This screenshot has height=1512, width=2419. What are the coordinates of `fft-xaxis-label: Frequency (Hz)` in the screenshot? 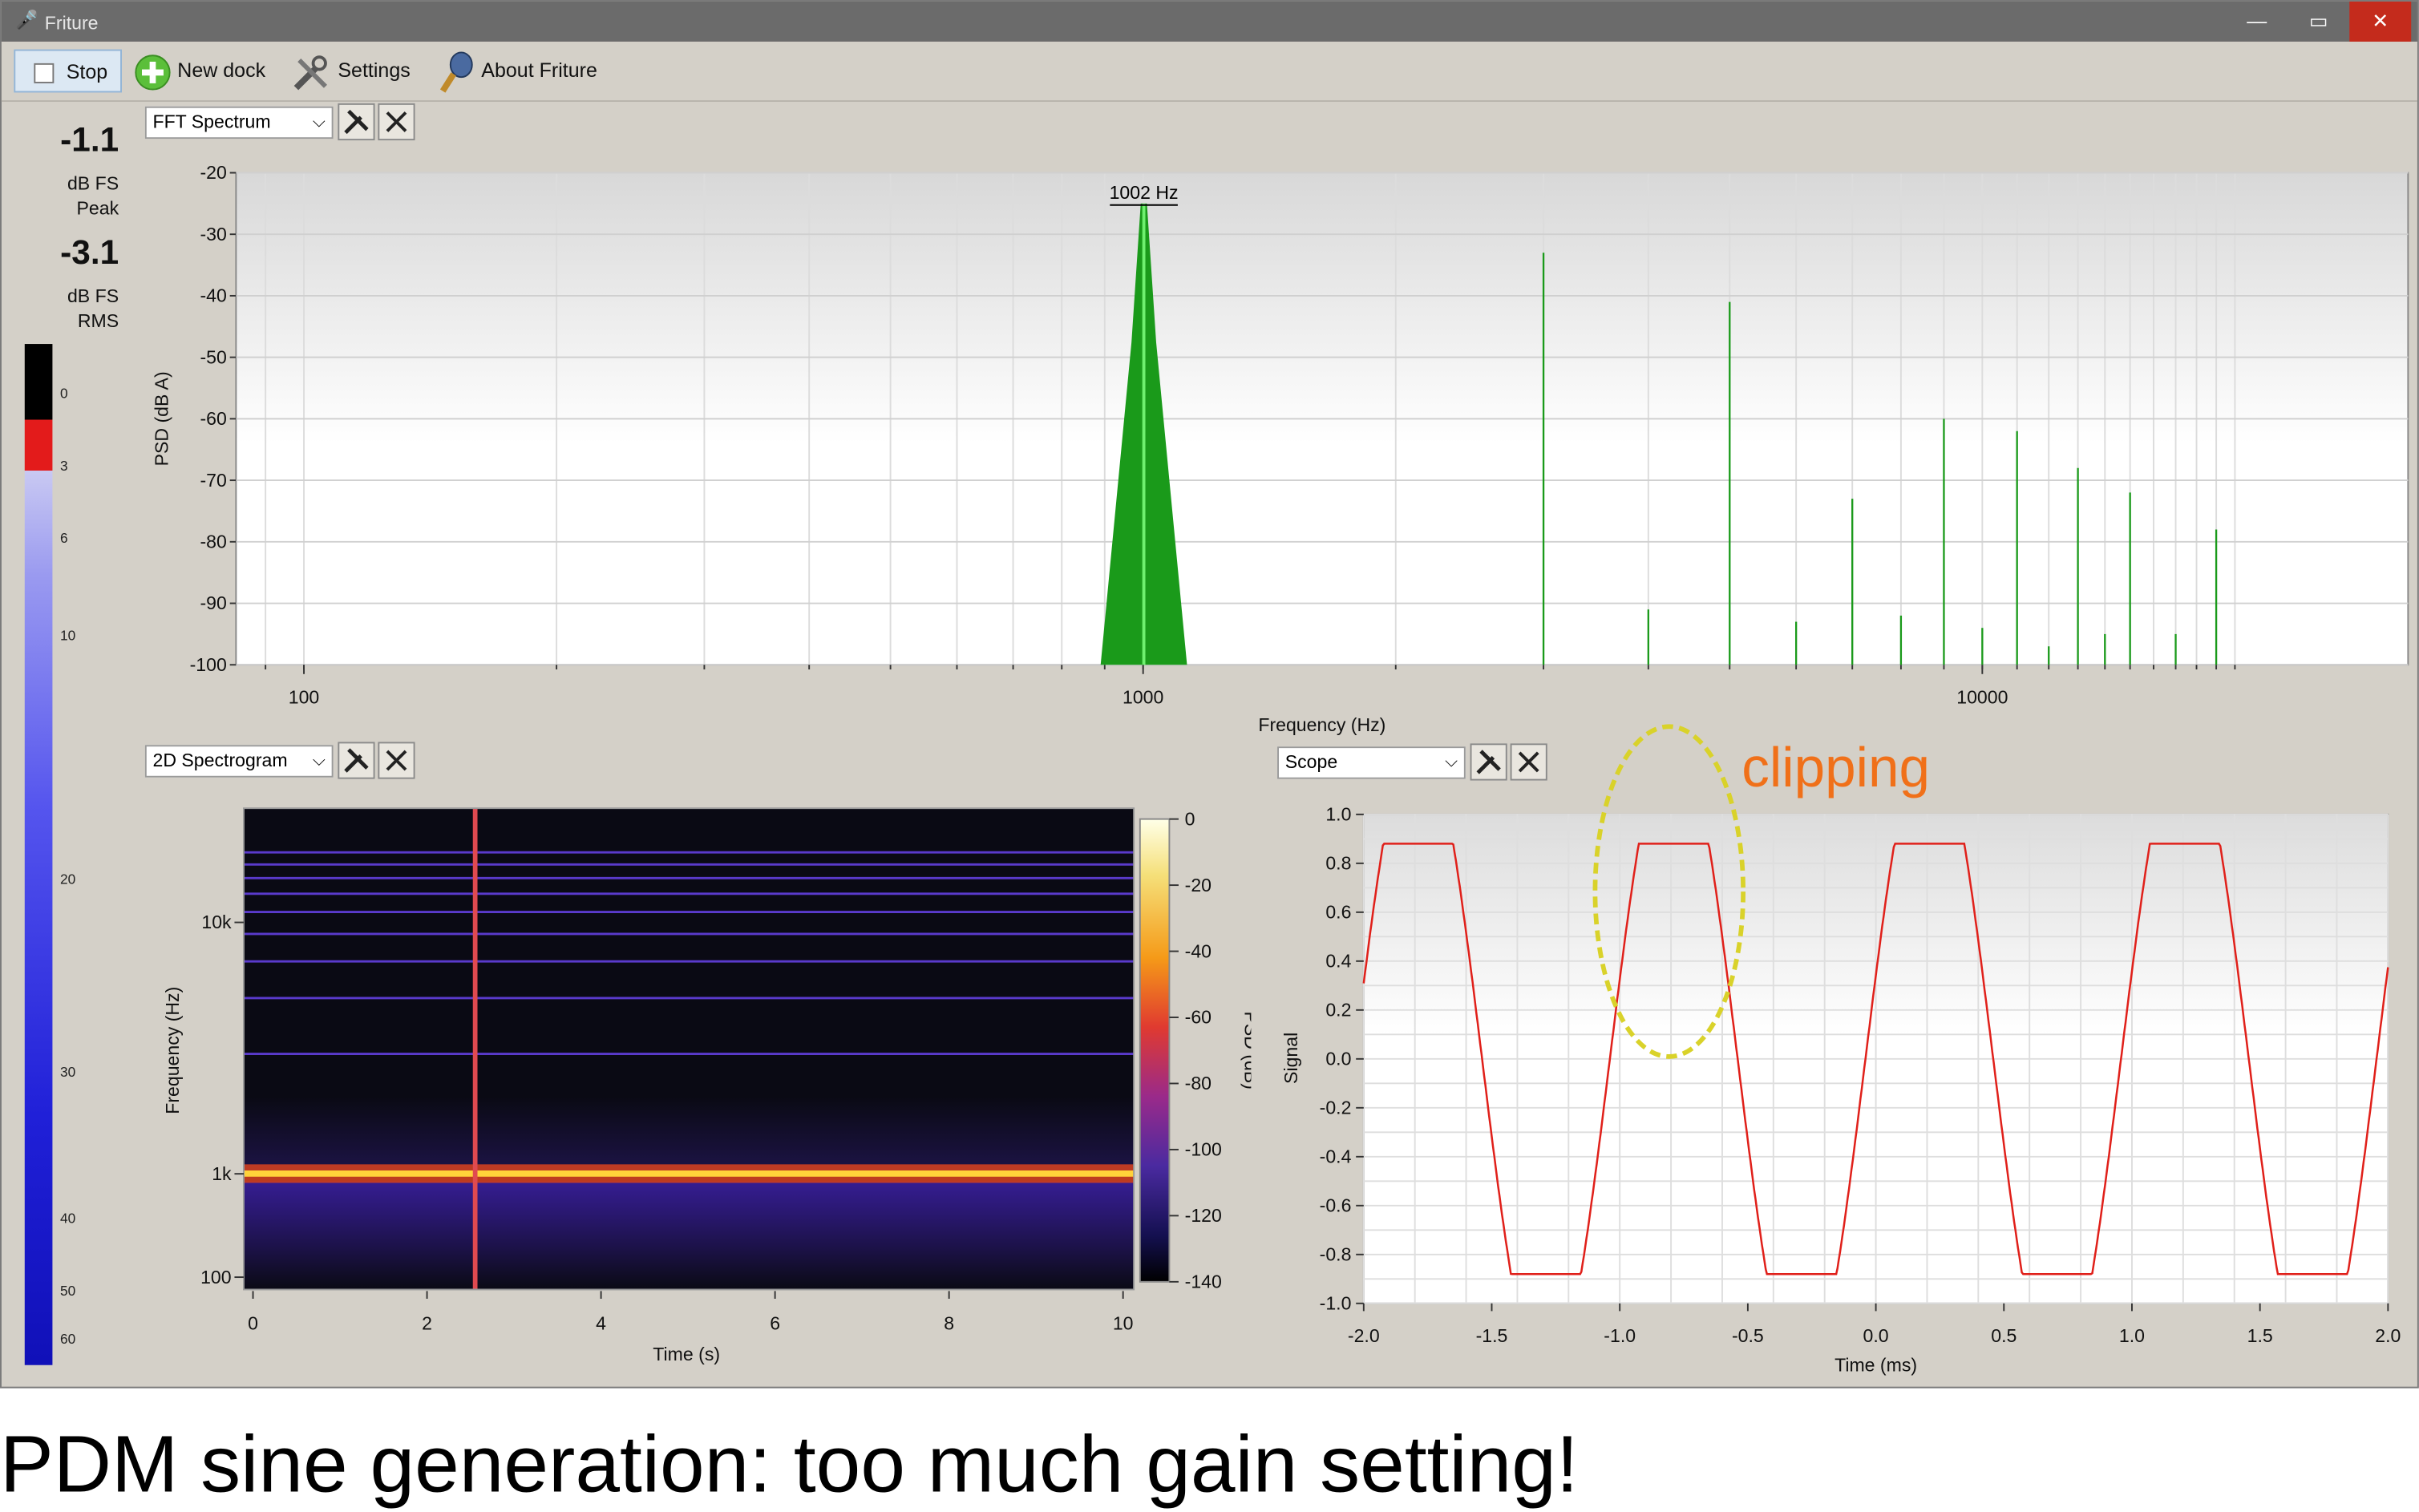 It's located at (1321, 724).